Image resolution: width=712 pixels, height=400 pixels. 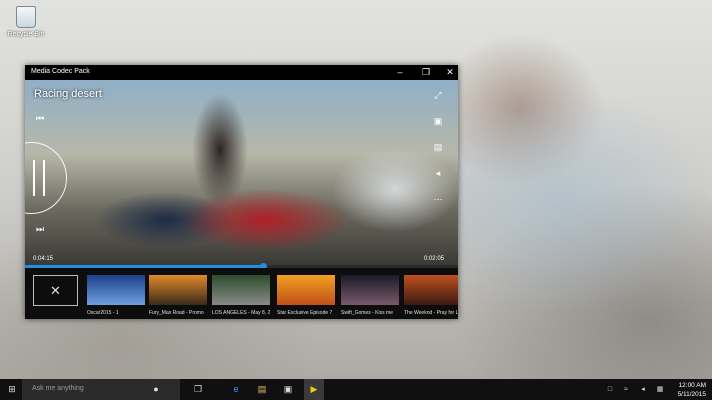 What do you see at coordinates (198, 389) in the screenshot?
I see `task-view-icon: ❐` at bounding box center [198, 389].